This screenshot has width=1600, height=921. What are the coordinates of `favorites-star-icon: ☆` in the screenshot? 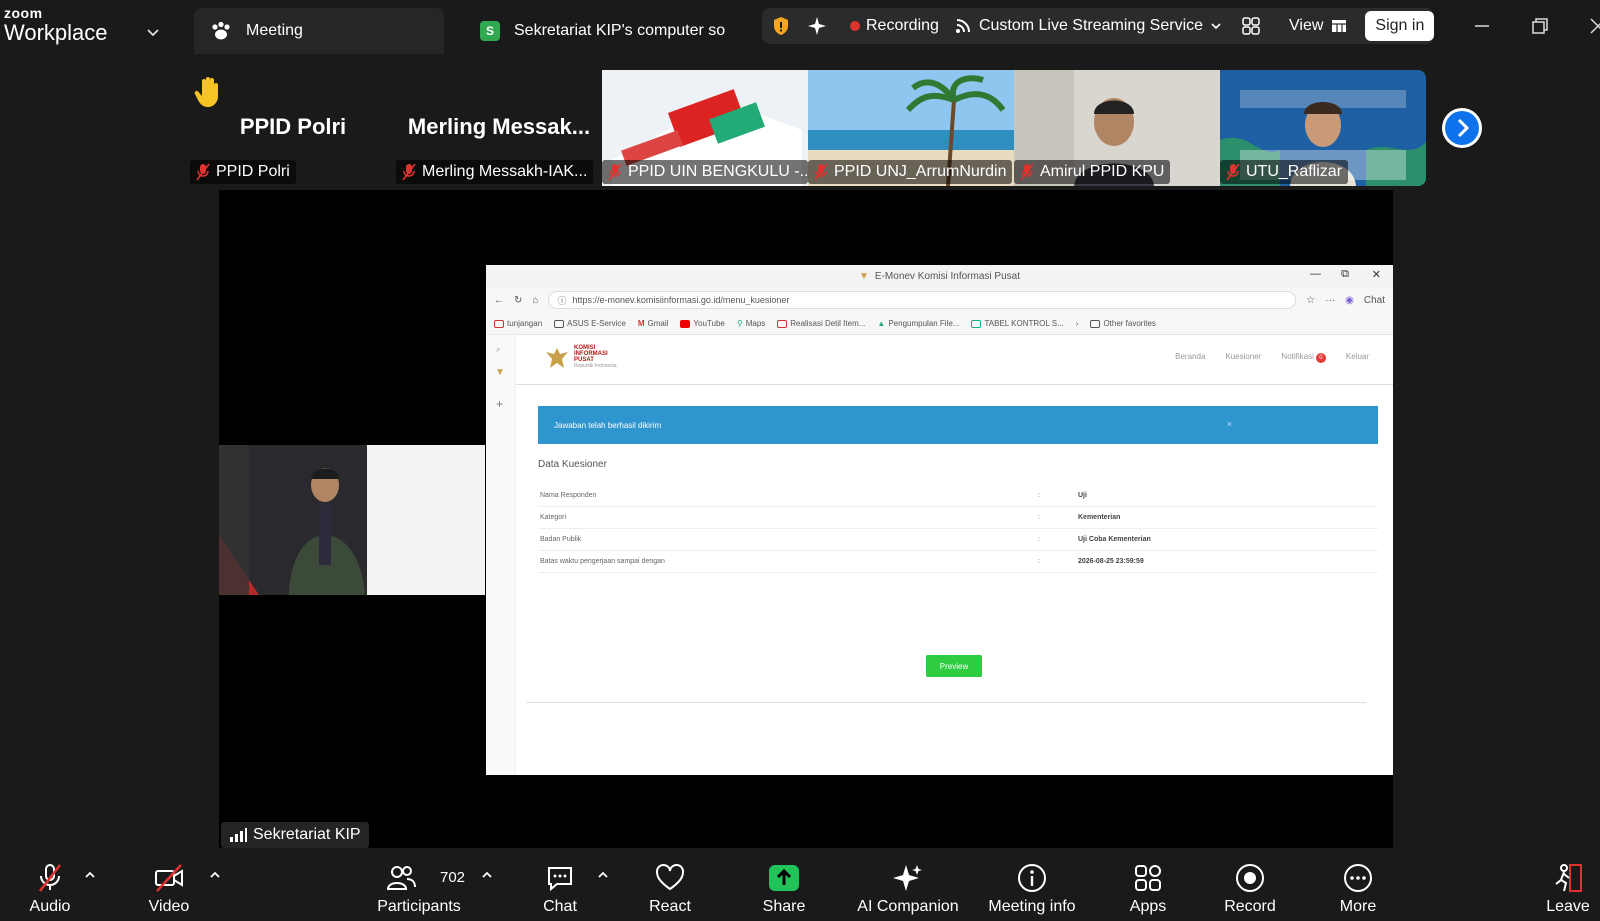 It's located at (1310, 300).